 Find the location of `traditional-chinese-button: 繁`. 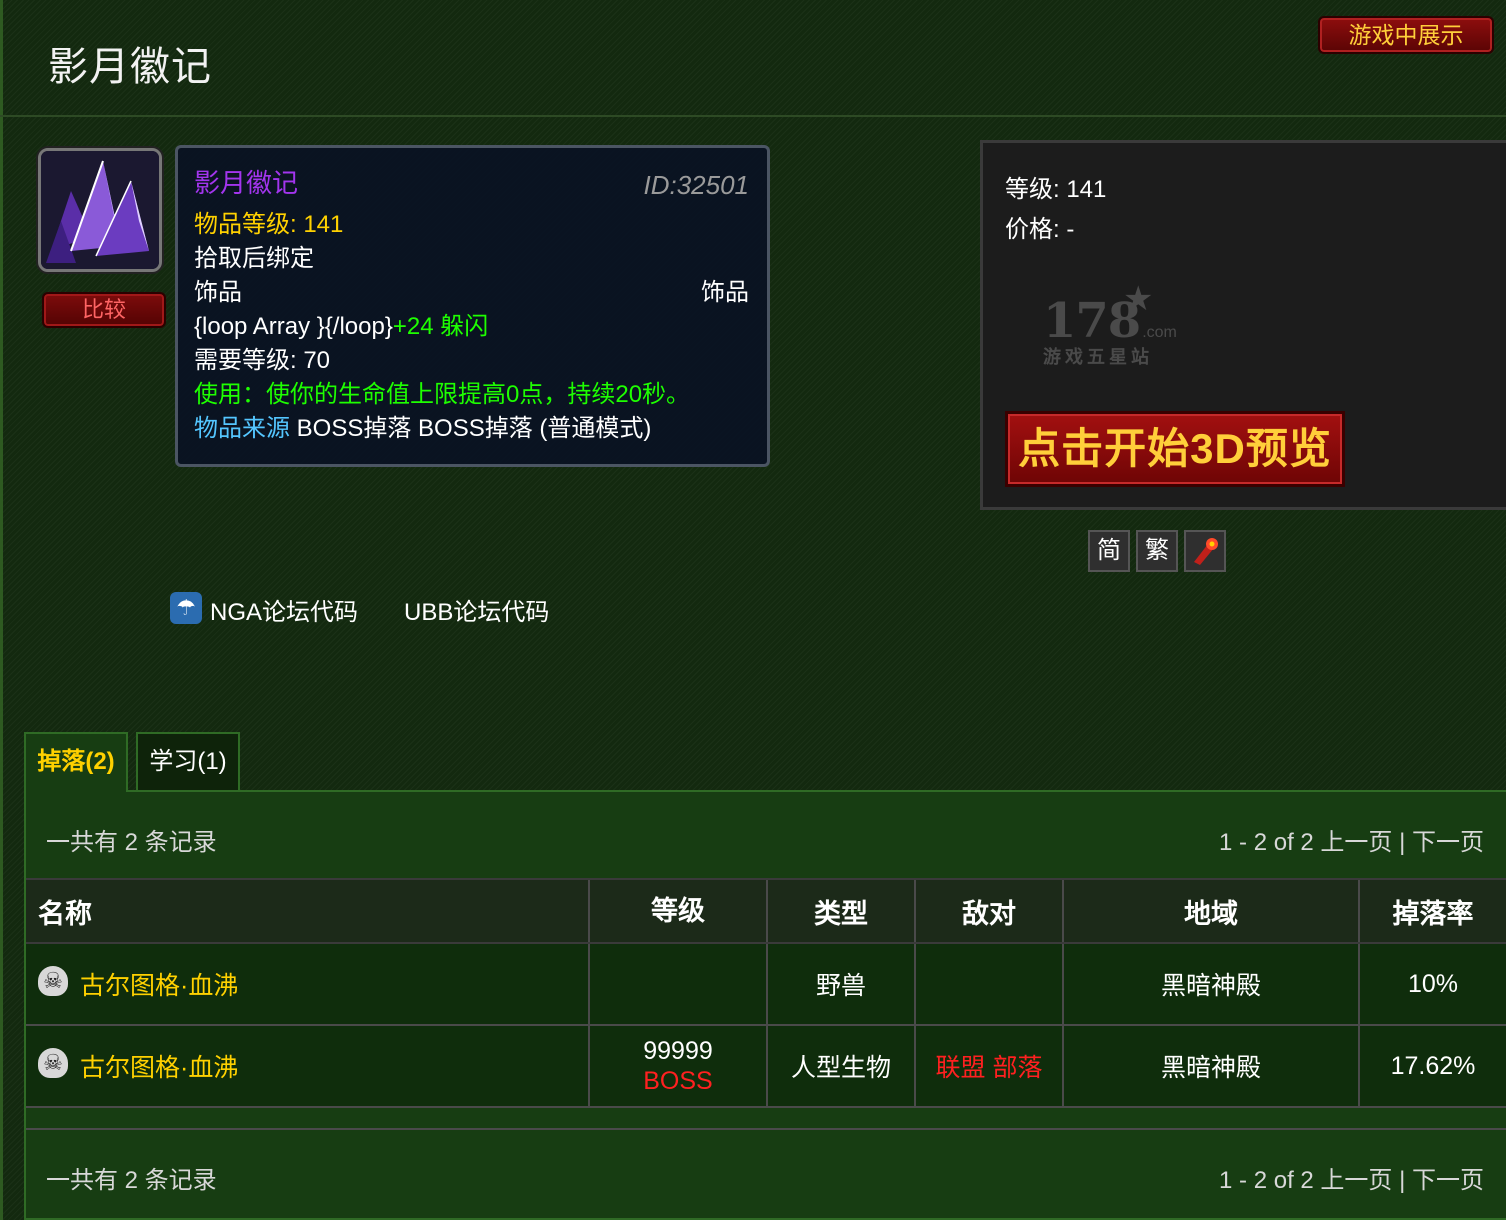

traditional-chinese-button: 繁 is located at coordinates (1157, 551).